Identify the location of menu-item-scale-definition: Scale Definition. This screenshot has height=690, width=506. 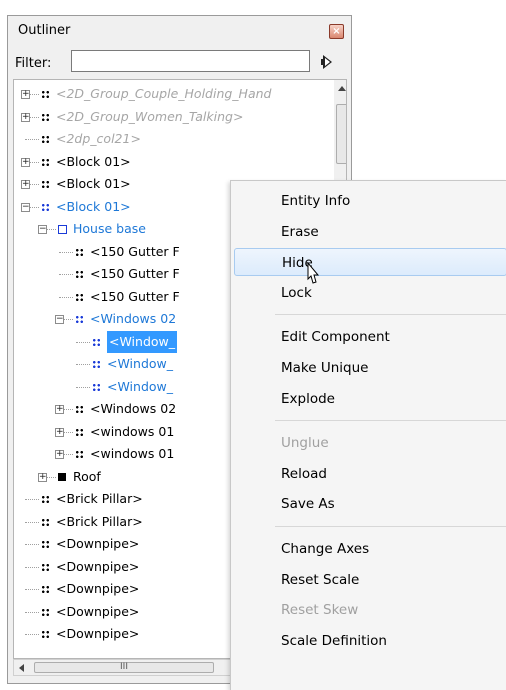
(370, 641).